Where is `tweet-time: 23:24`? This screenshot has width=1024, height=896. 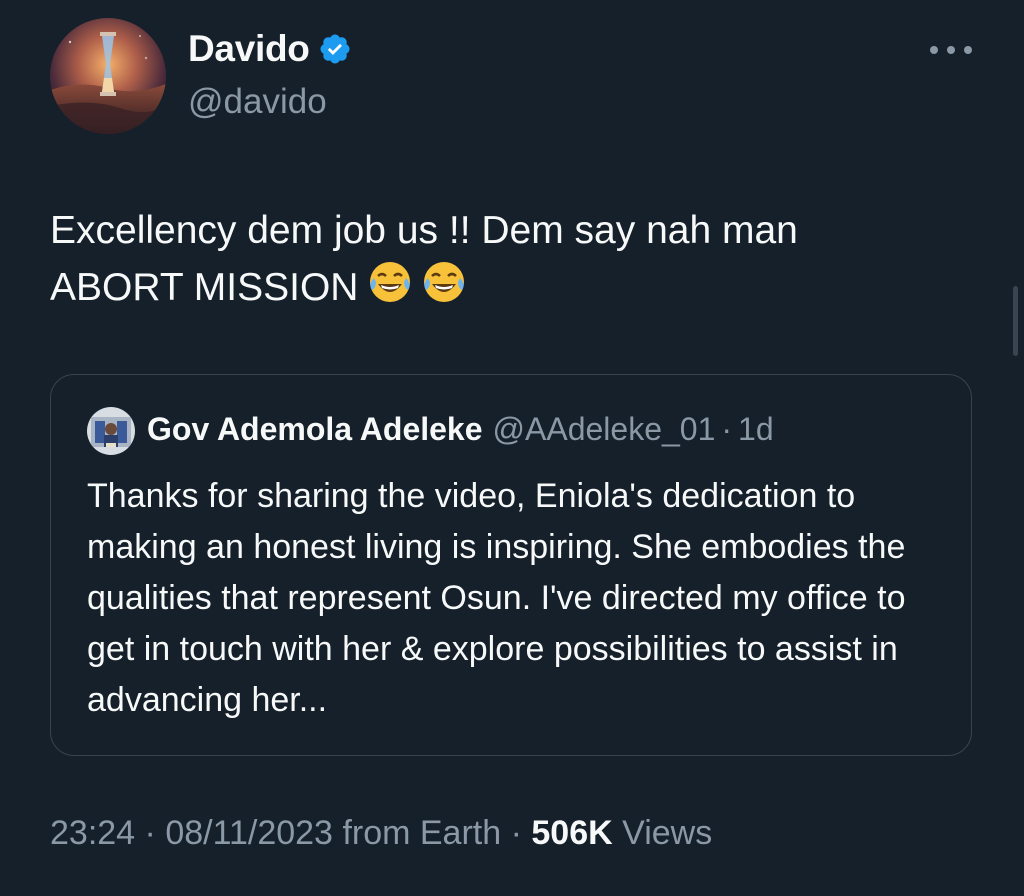
tweet-time: 23:24 is located at coordinates (92, 833).